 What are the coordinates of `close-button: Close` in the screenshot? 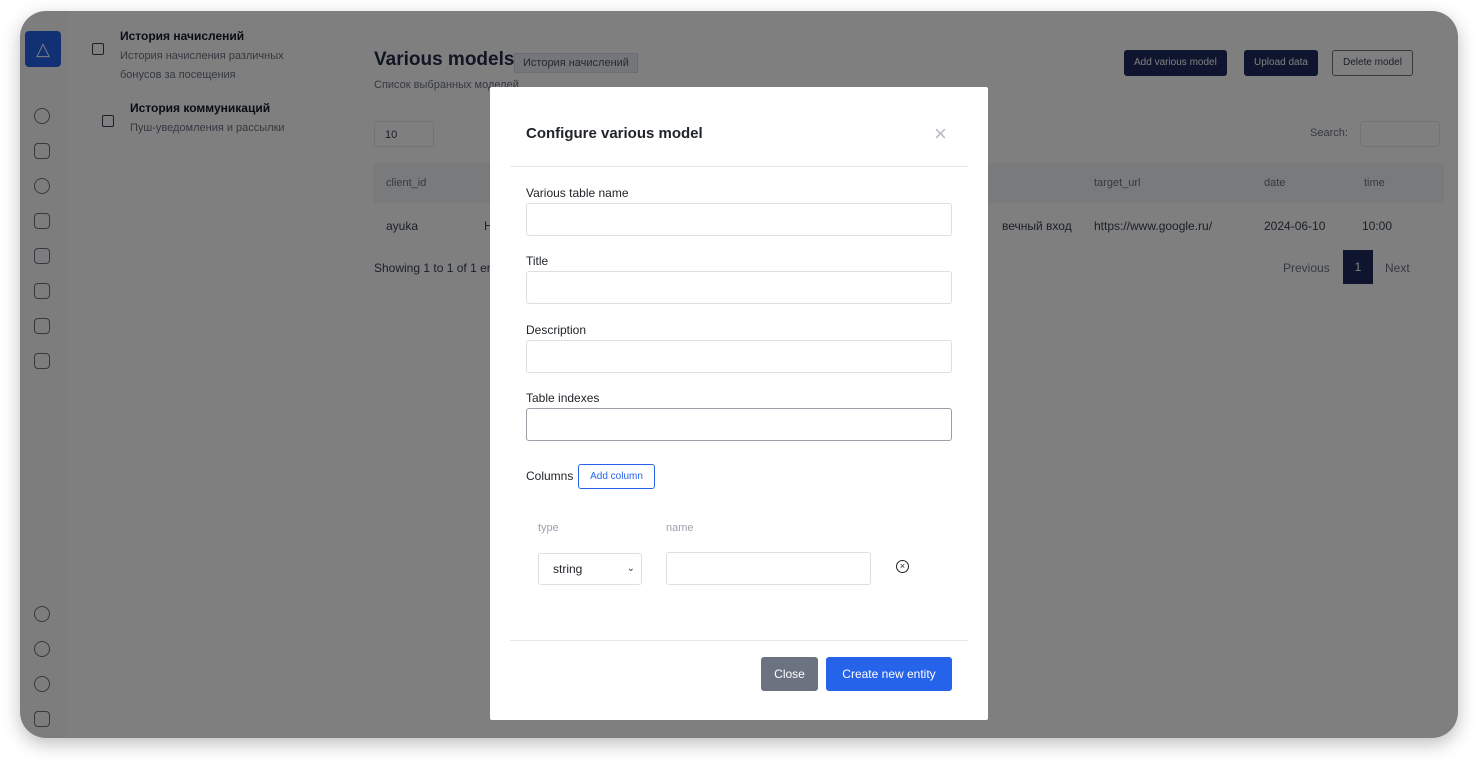 It's located at (789, 674).